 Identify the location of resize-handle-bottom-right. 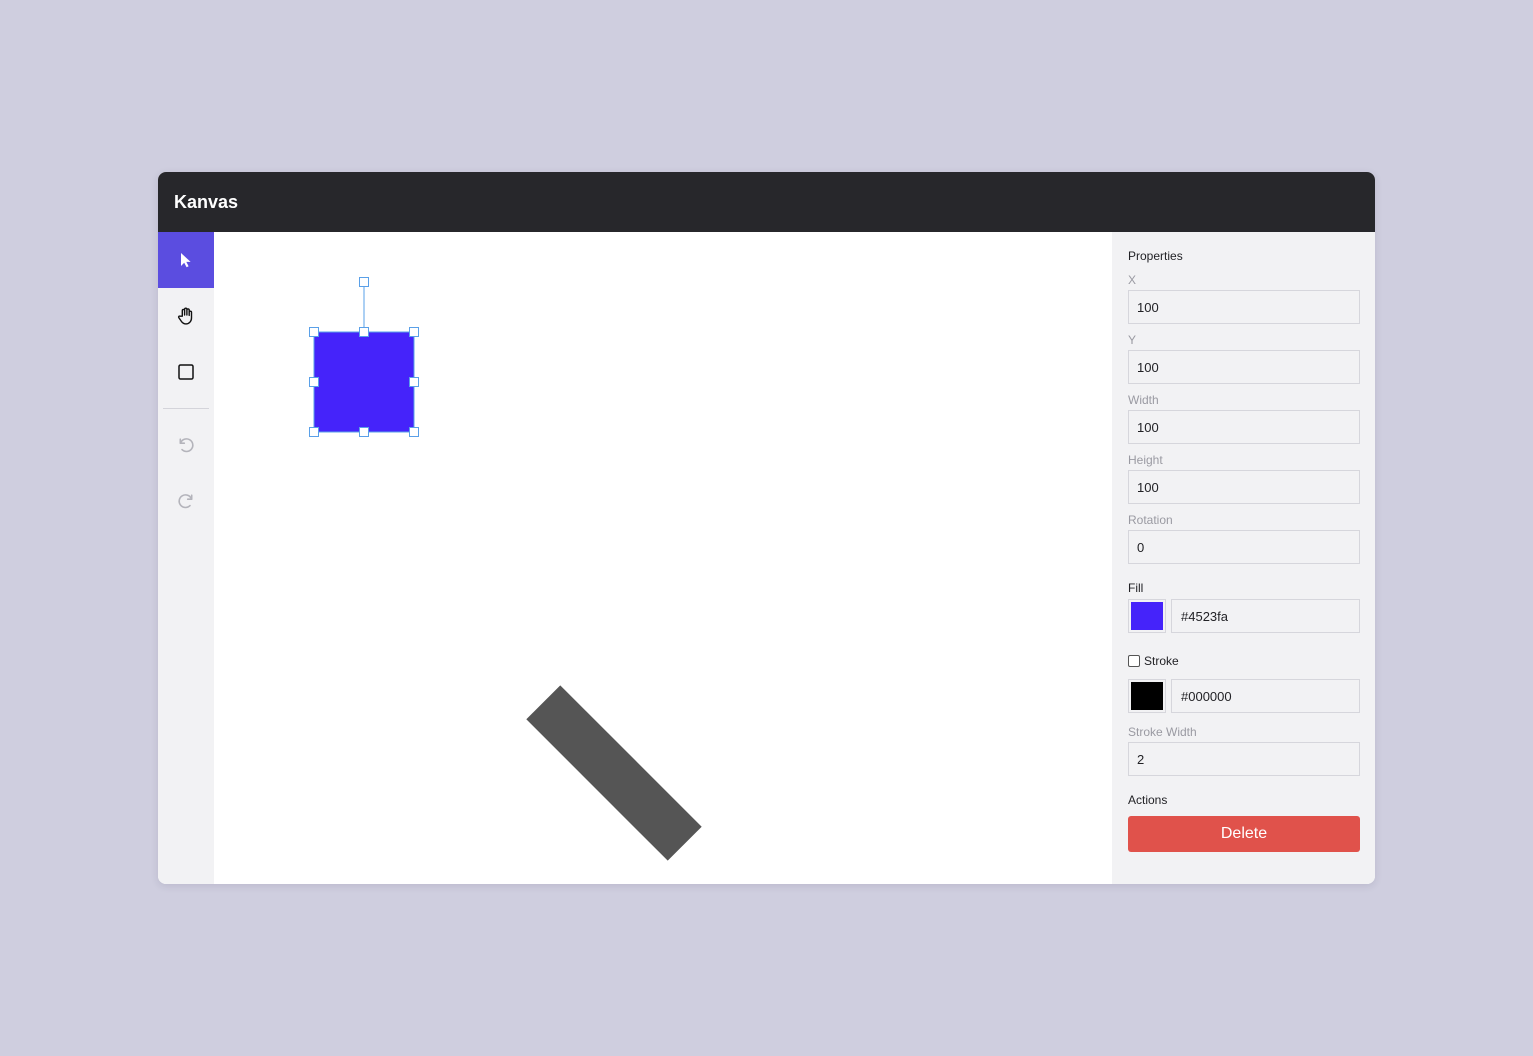
(414, 432).